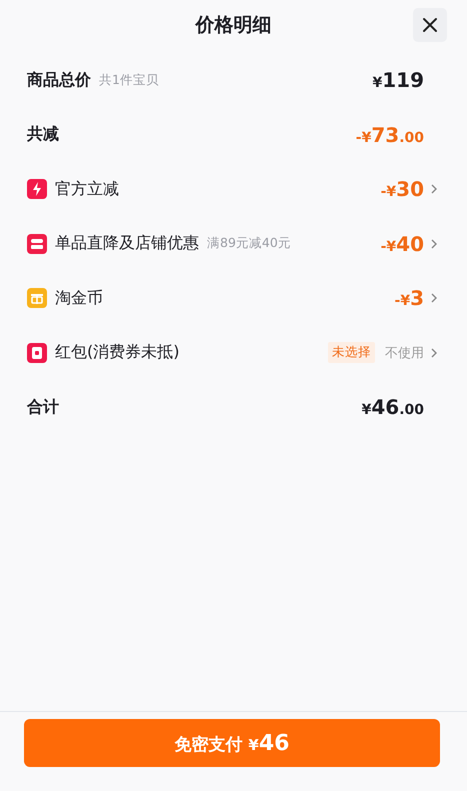  I want to click on row-amount: ¥119, so click(398, 80).